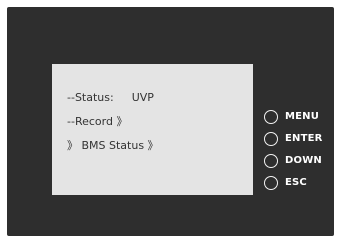 The image size is (341, 243). What do you see at coordinates (271, 138) in the screenshot?
I see `enter-button-circle-icon` at bounding box center [271, 138].